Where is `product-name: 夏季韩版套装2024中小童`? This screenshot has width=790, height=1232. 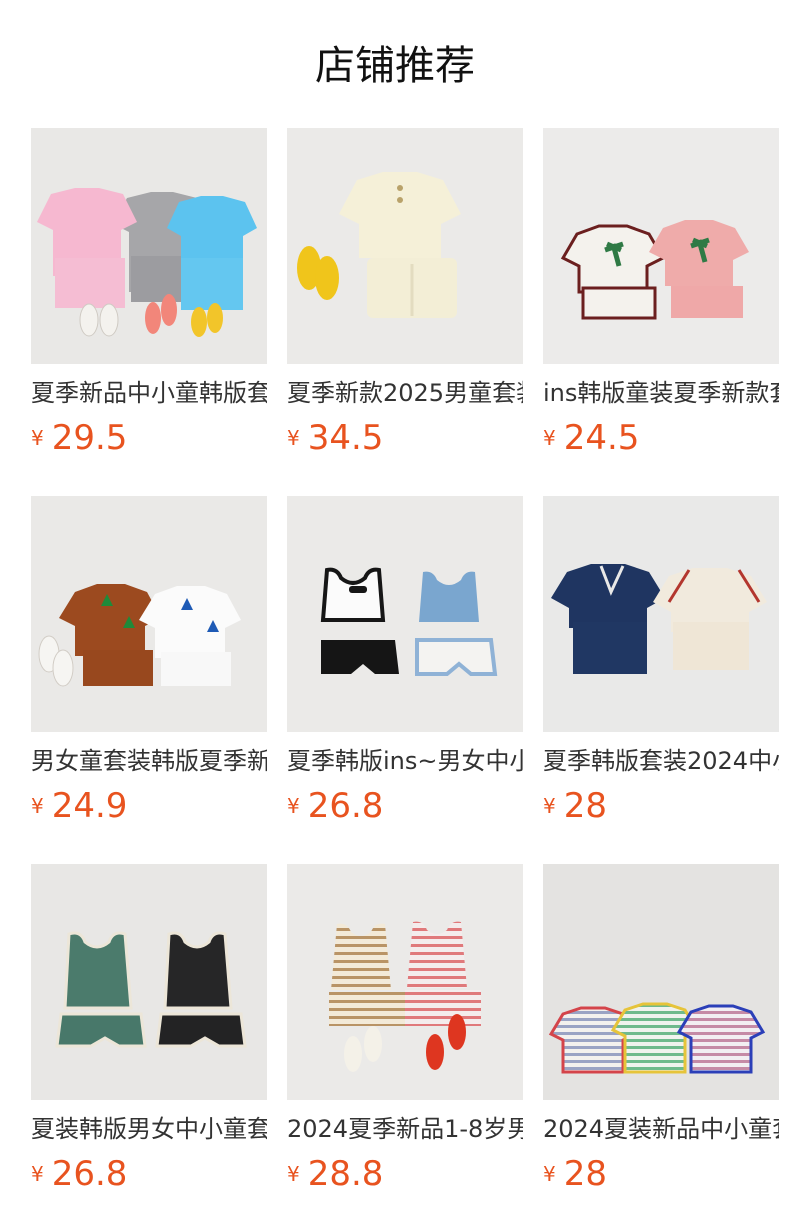 product-name: 夏季韩版套装2024中小童 is located at coordinates (661, 761).